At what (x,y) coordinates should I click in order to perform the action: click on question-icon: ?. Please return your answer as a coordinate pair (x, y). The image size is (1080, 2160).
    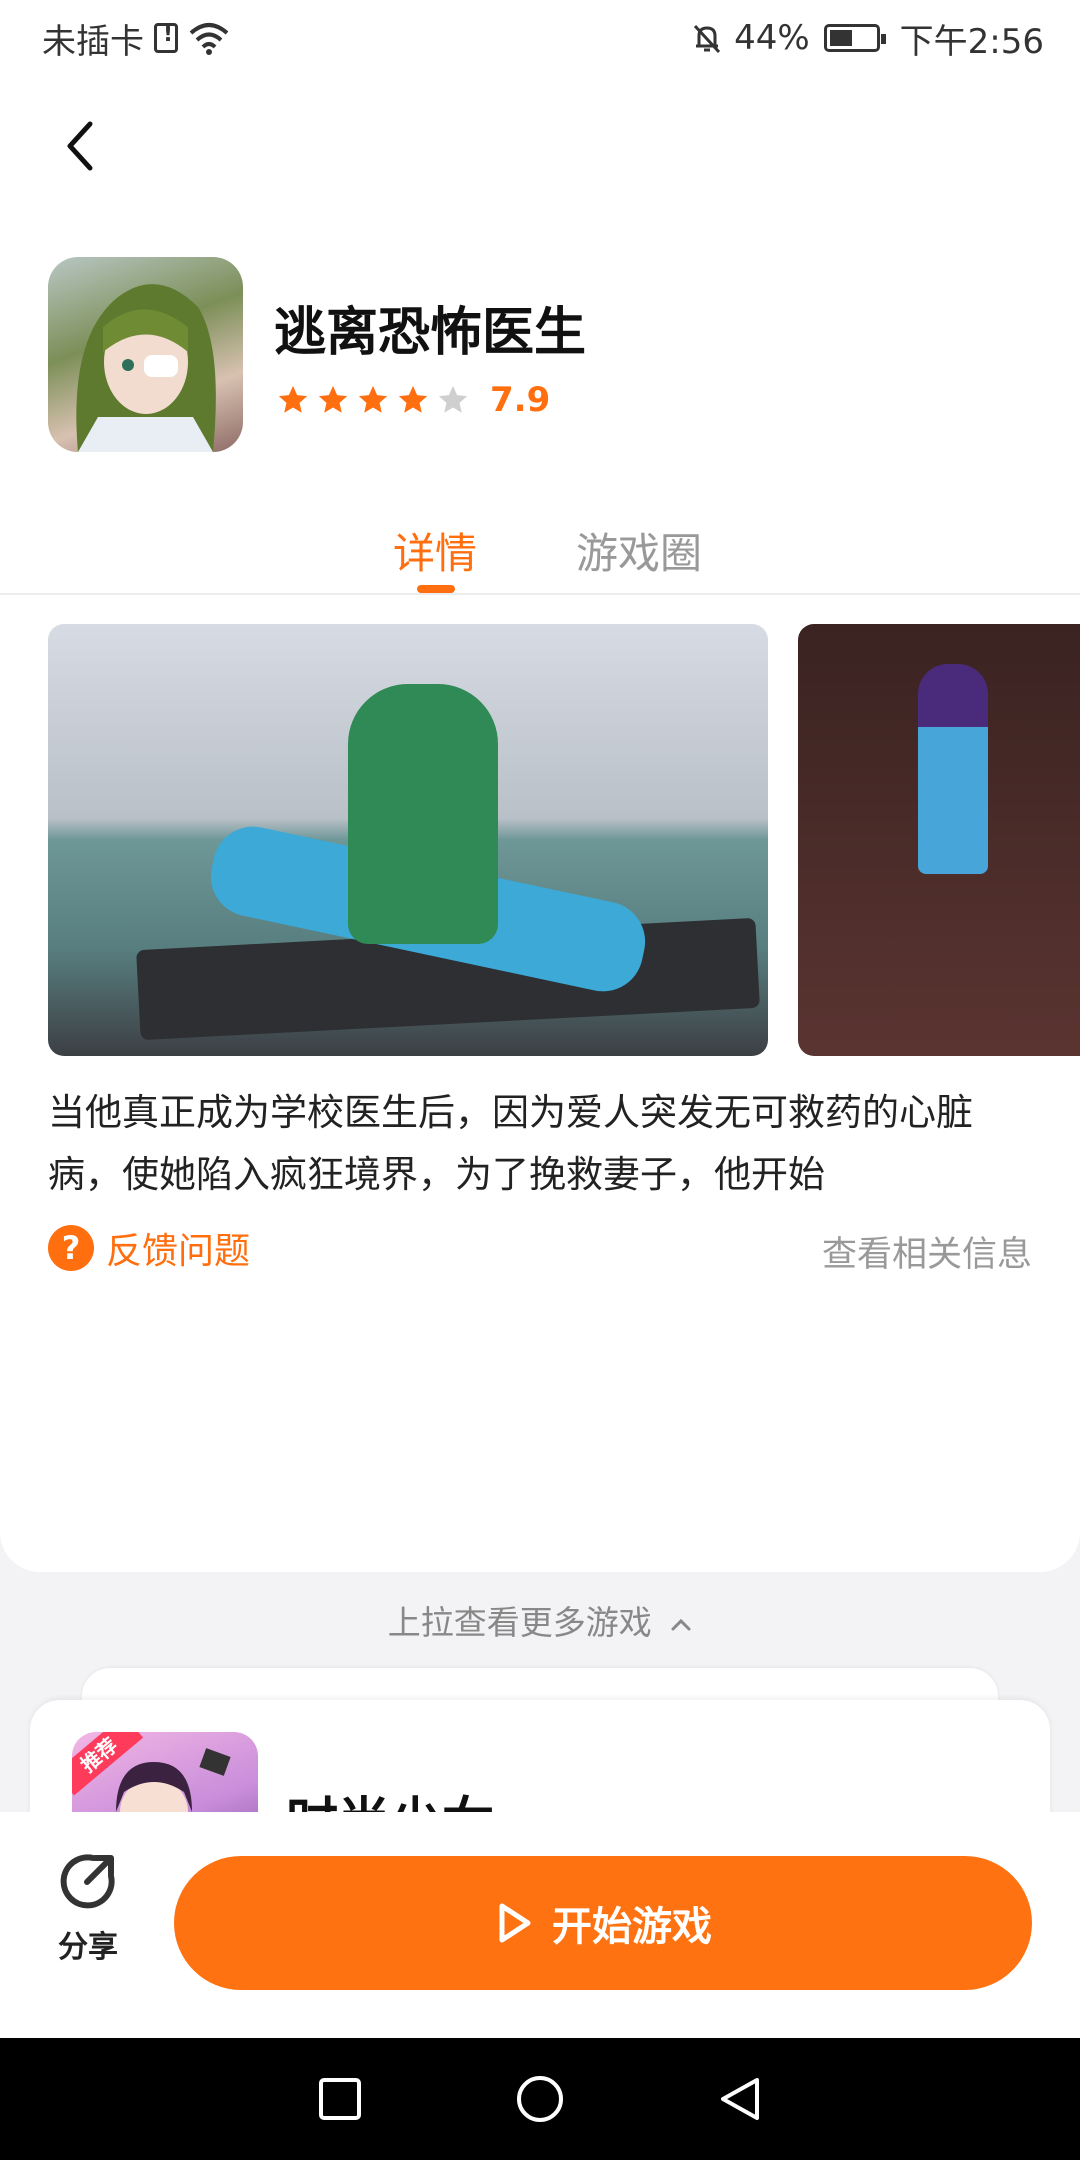
    Looking at the image, I should click on (71, 1248).